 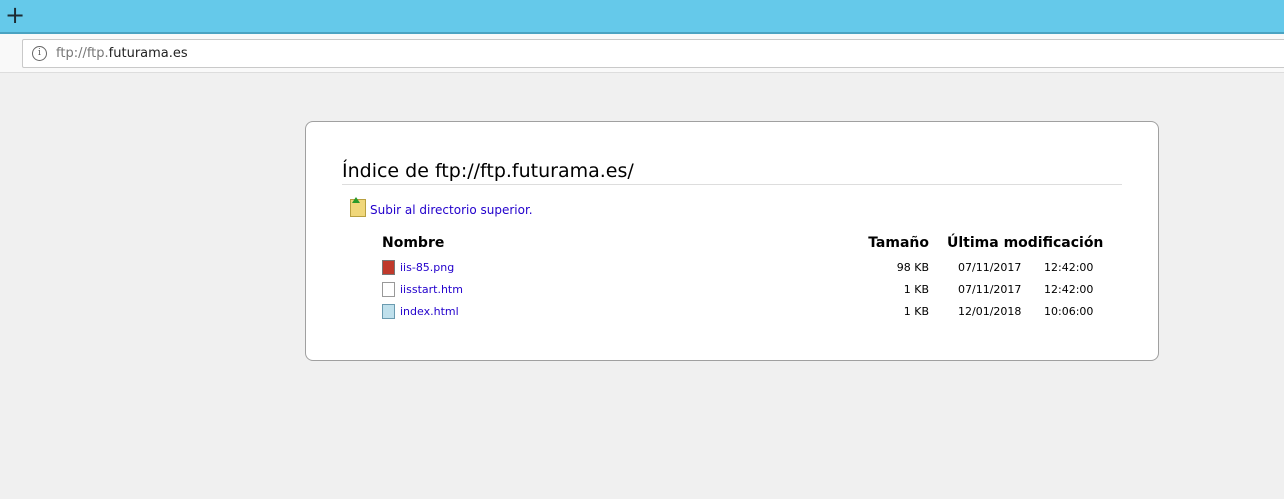 What do you see at coordinates (82, 53) in the screenshot?
I see `url-prefix: ftp://ftp.` at bounding box center [82, 53].